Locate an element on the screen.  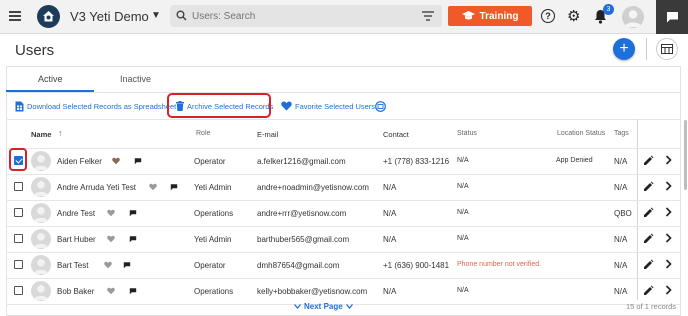
app-name: V3 Yeti Demo is located at coordinates (109, 16).